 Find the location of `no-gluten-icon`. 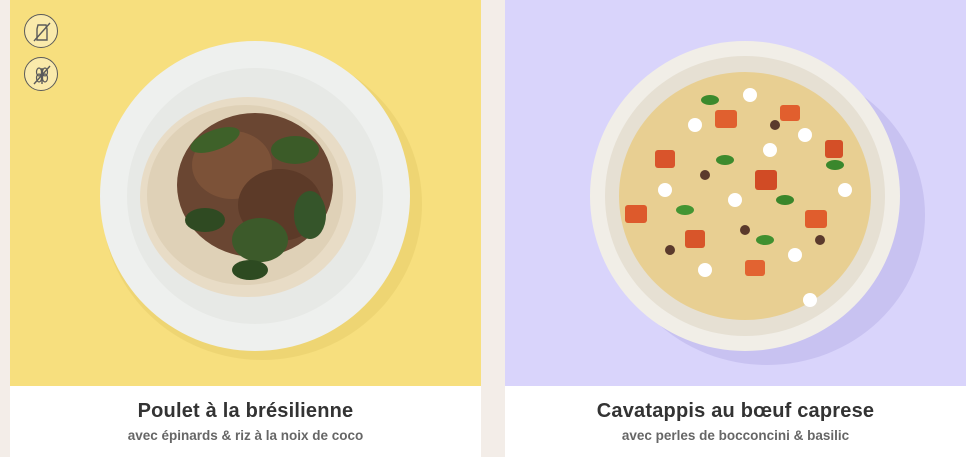

no-gluten-icon is located at coordinates (42, 75).